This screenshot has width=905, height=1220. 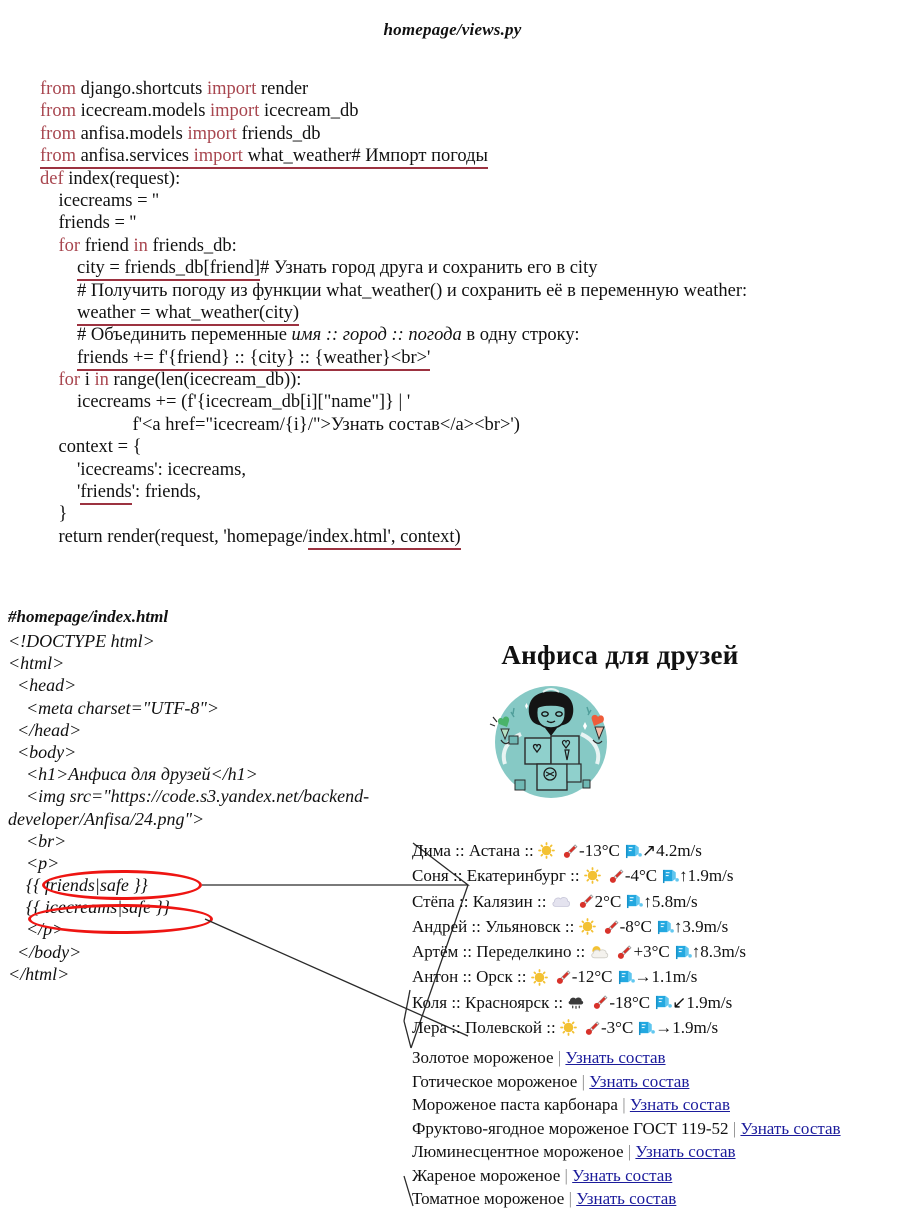 What do you see at coordinates (110, 178) in the screenshot?
I see `code-line: def index(request):` at bounding box center [110, 178].